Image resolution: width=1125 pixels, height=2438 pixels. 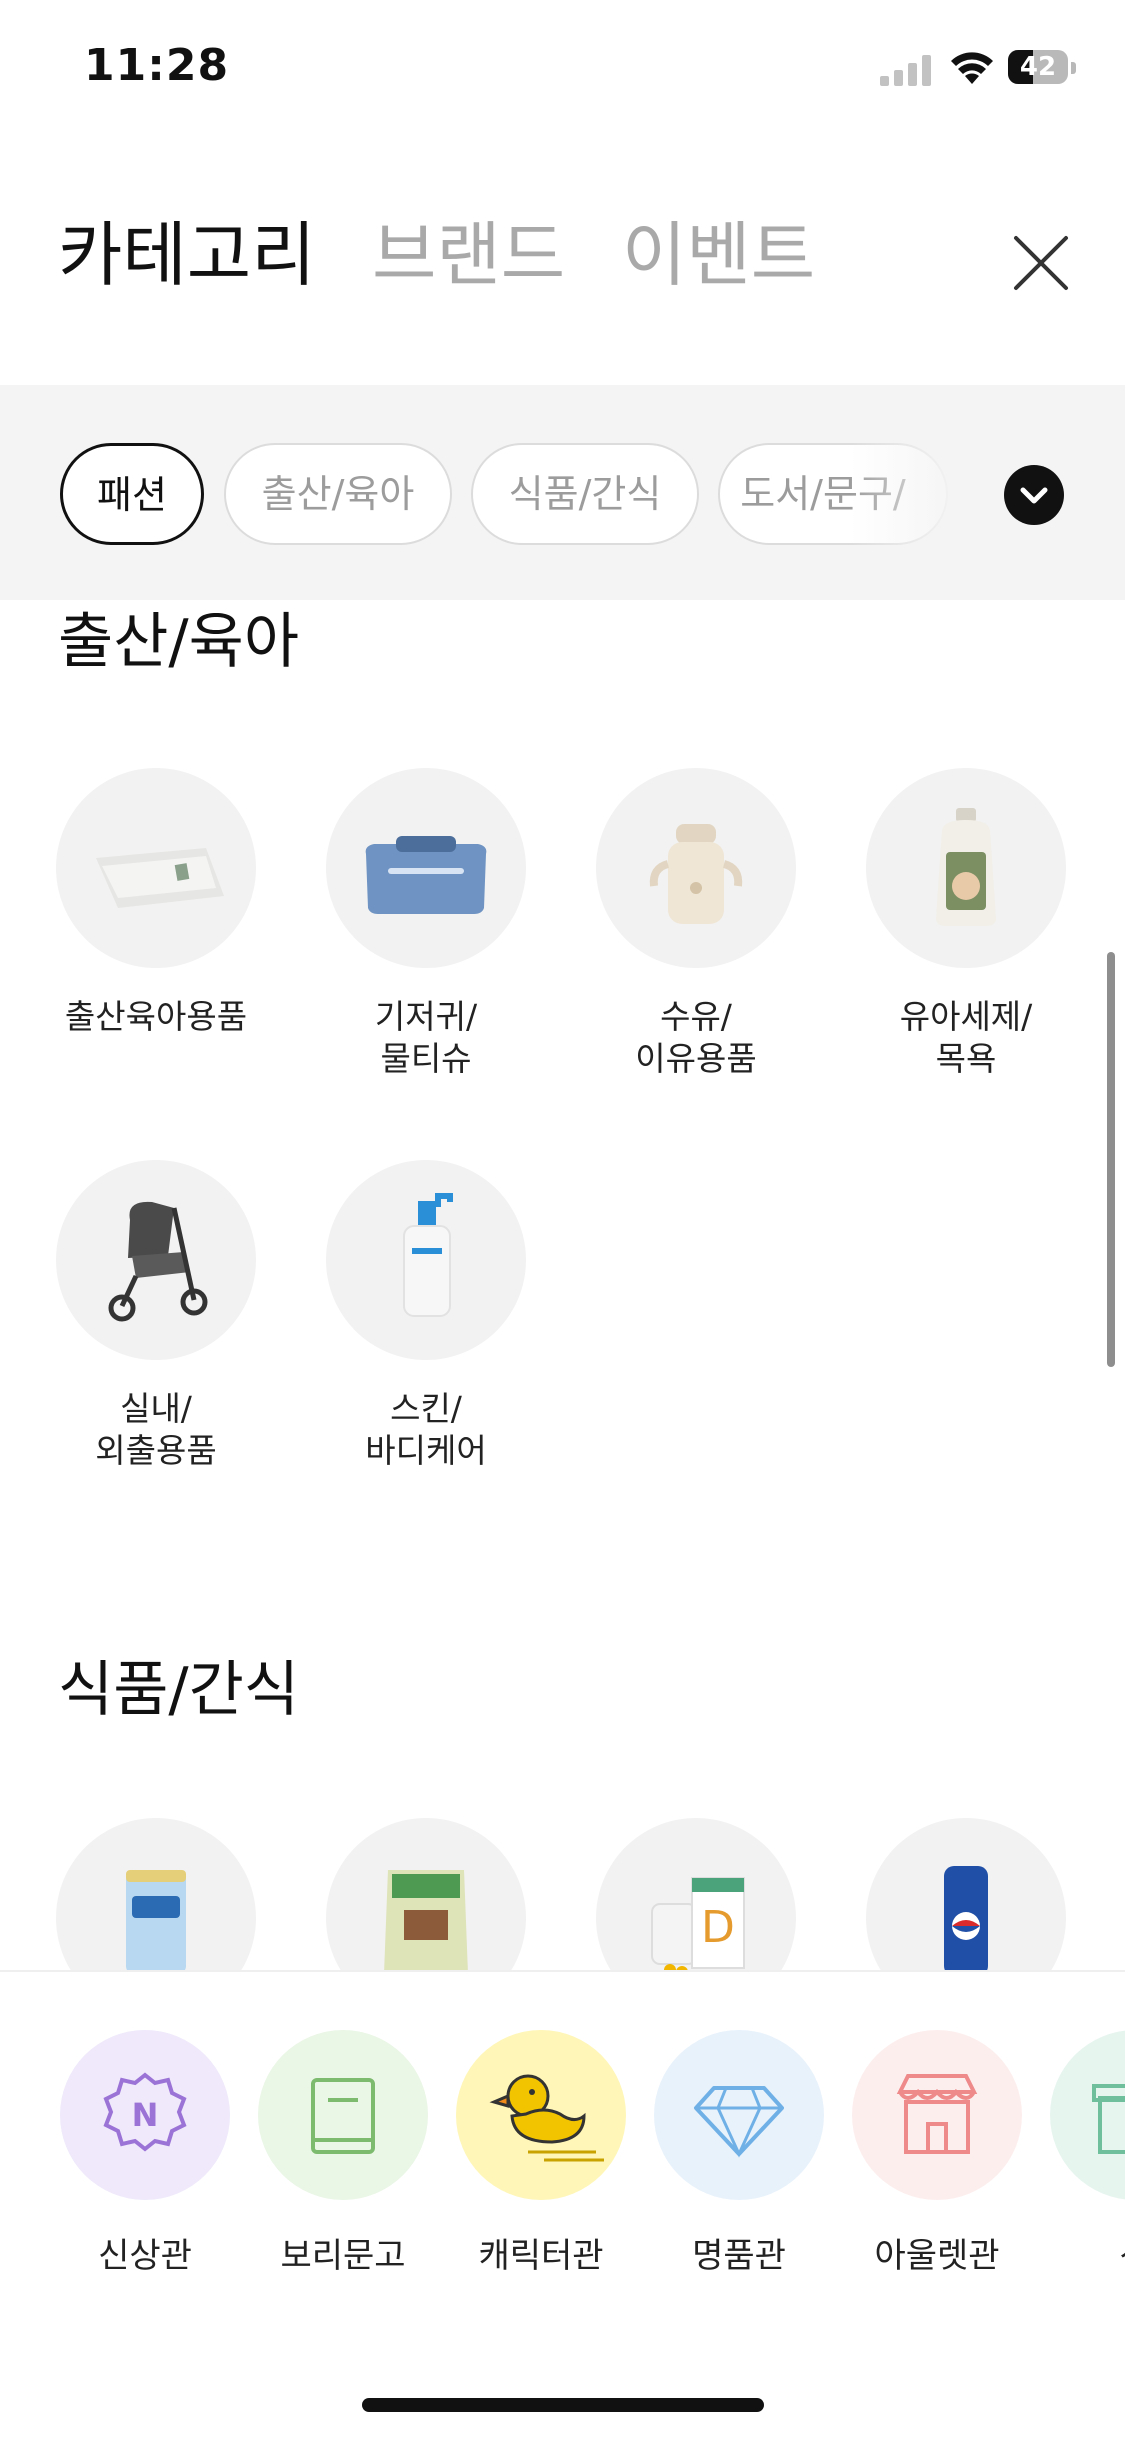 I want to click on dock-outlet: 아울렛관, so click(x=937, y=2153).